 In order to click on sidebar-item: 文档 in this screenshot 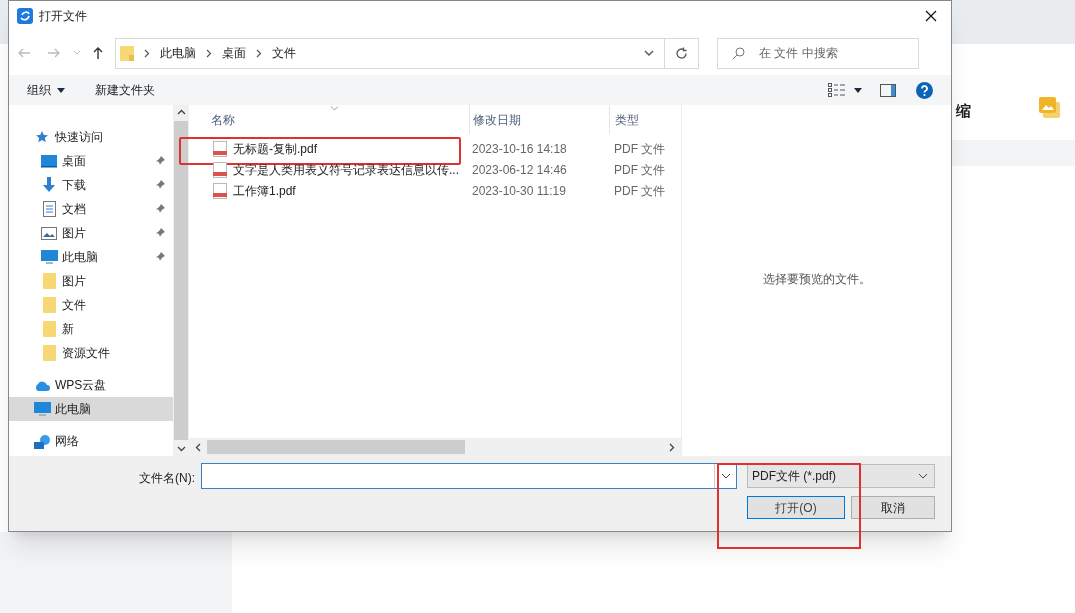, I will do `click(91, 209)`.